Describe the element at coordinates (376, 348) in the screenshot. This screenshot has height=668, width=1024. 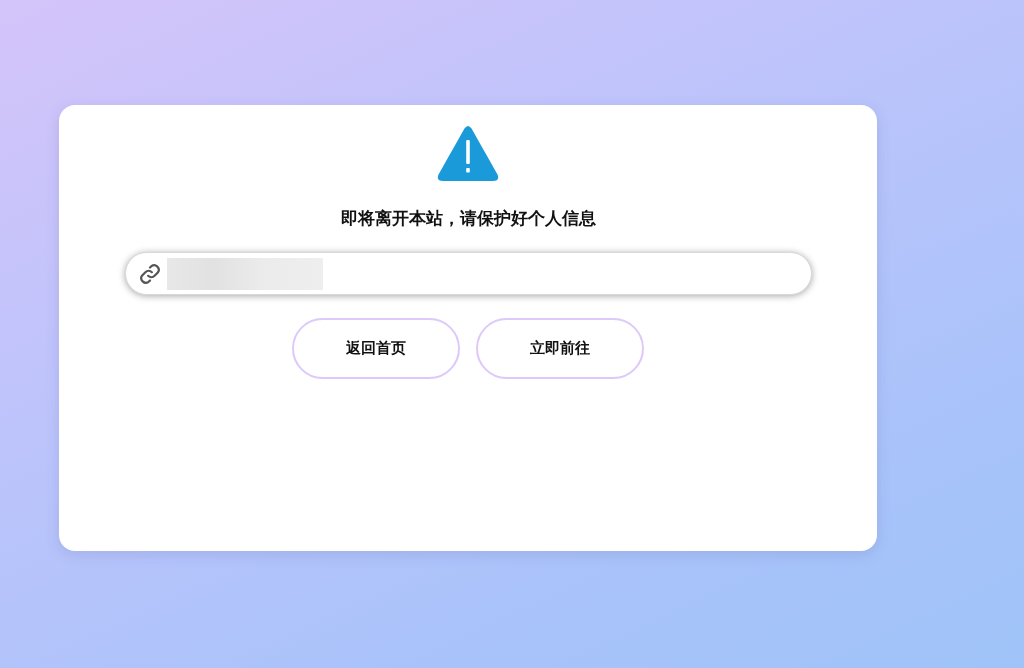
I see `action-button: 返回首页` at that location.